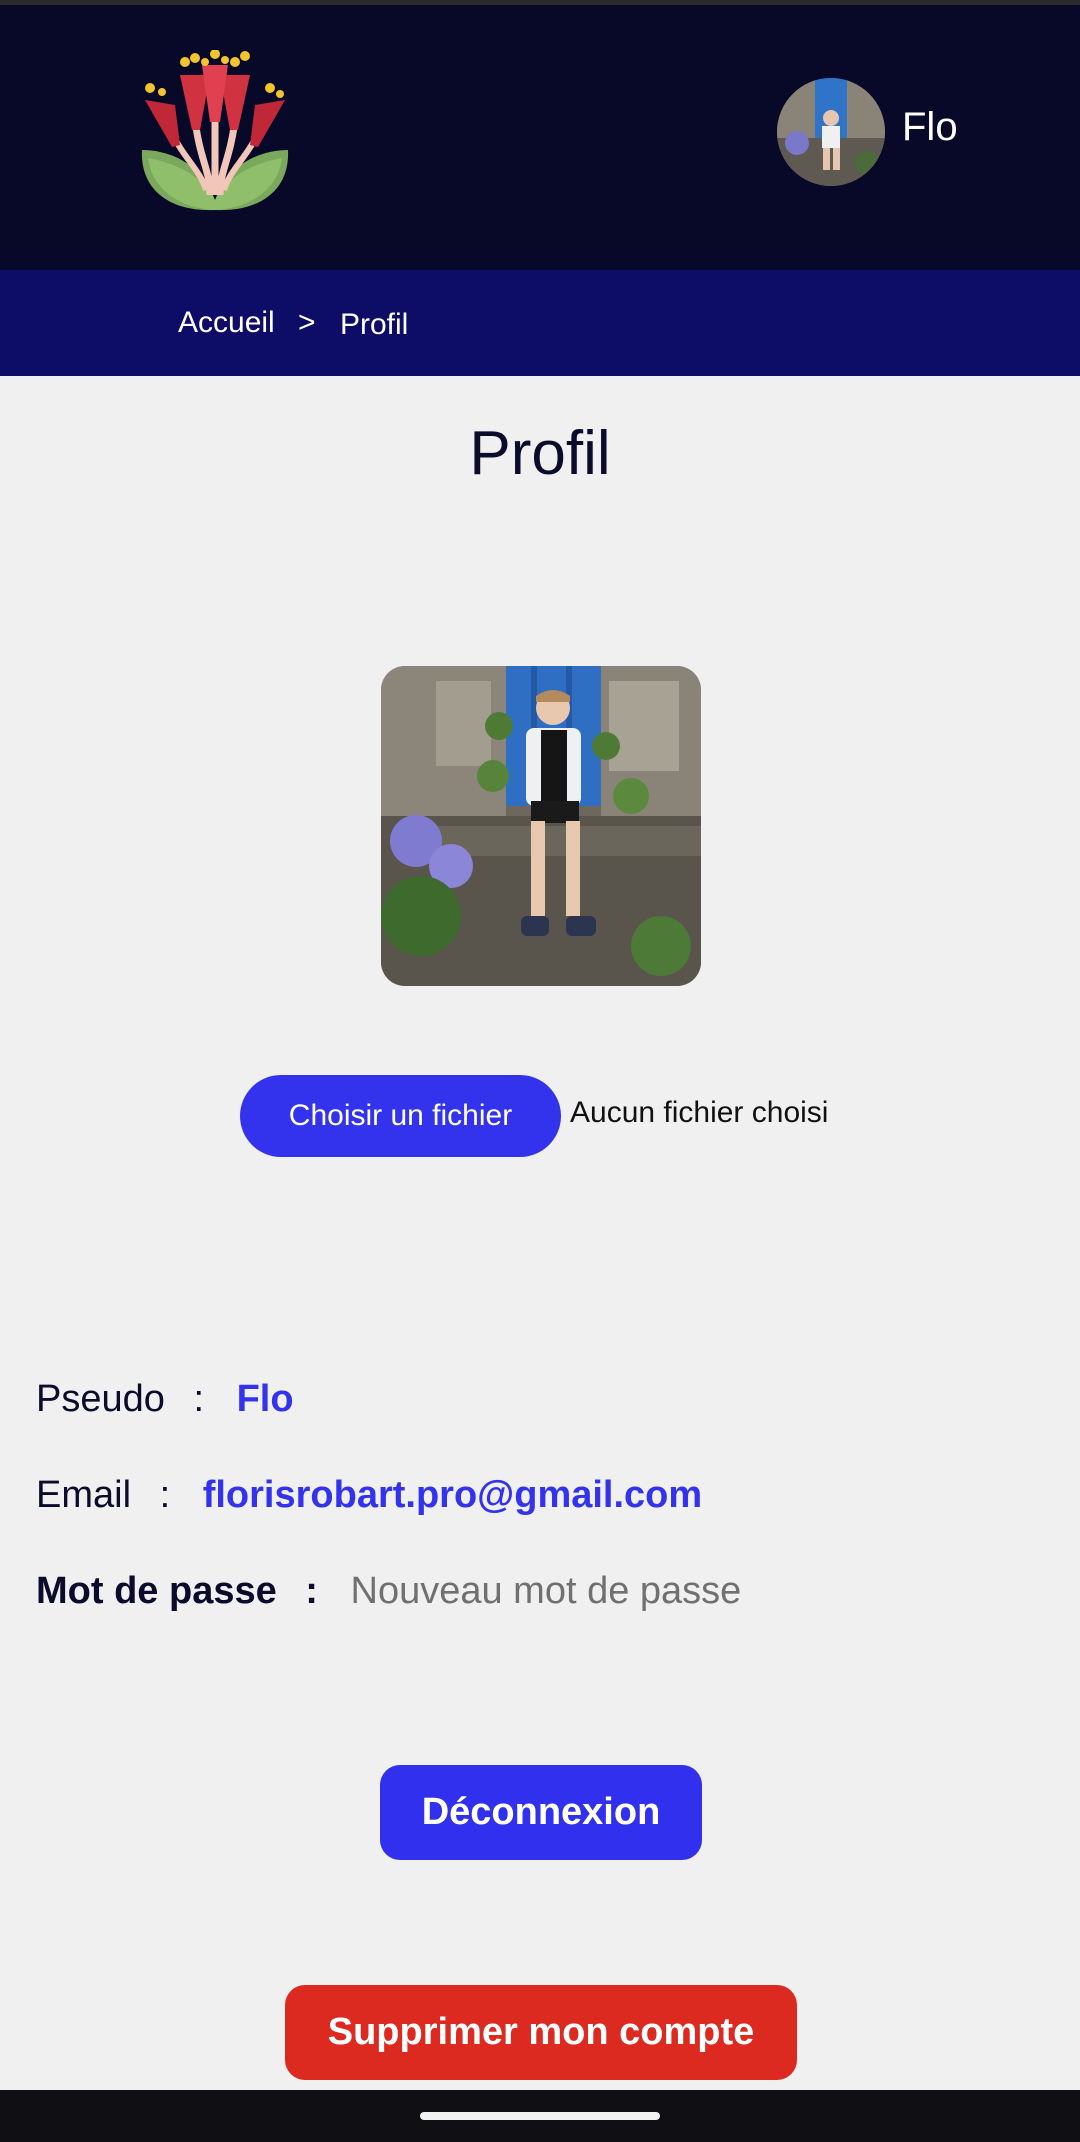 This screenshot has height=2142, width=1080. I want to click on home-indicator, so click(540, 2116).